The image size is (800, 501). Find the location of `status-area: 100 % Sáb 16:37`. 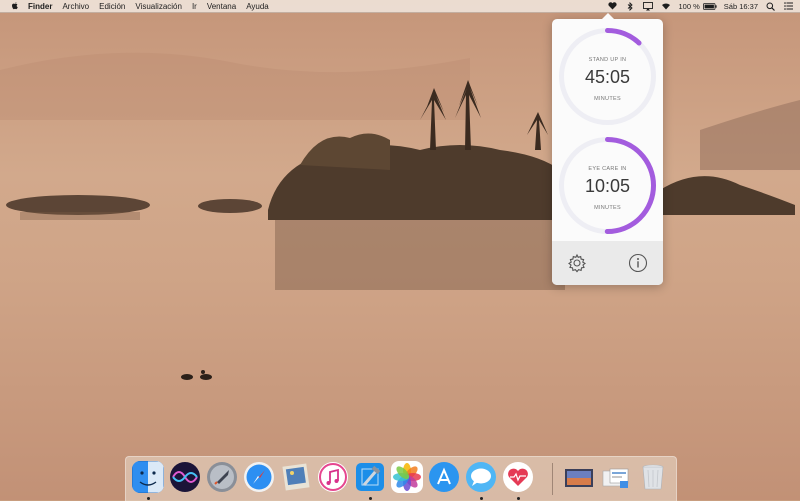

status-area: 100 % Sáb 16:37 is located at coordinates (697, 6).